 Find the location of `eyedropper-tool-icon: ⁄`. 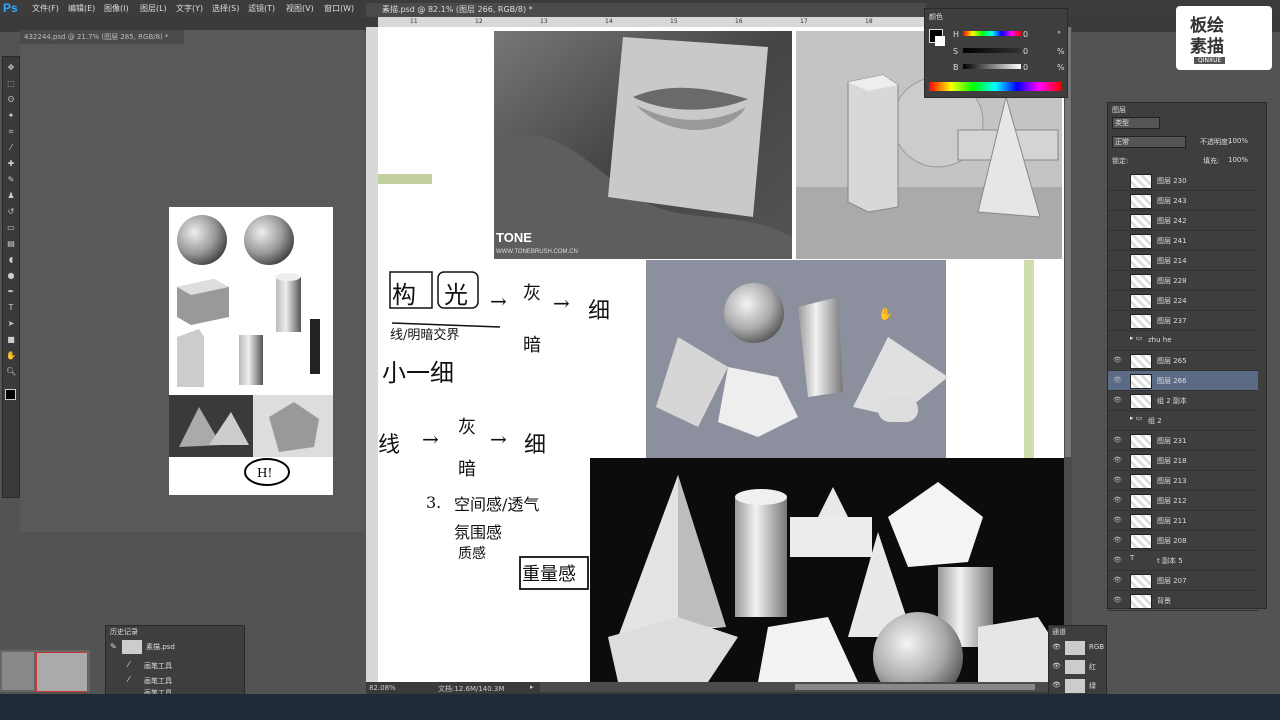

eyedropper-tool-icon: ⁄ is located at coordinates (11, 148).